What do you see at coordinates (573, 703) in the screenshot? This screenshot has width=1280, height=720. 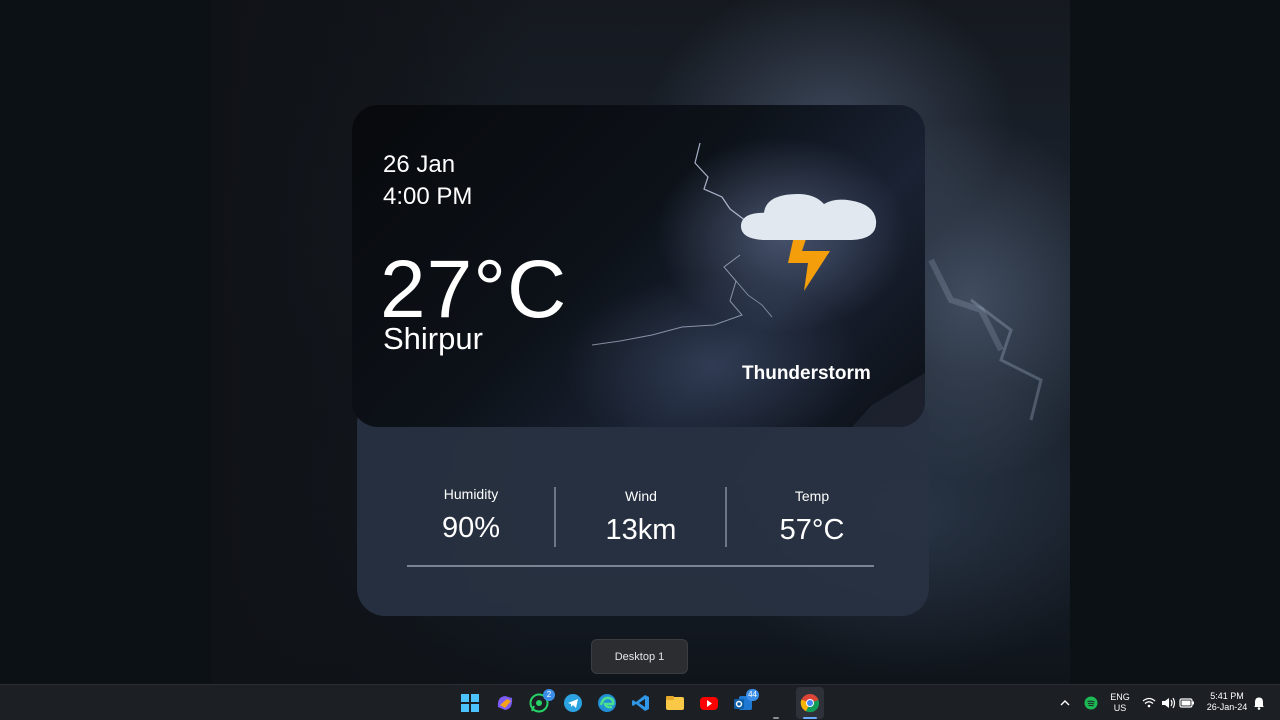 I see `telegram-icon` at bounding box center [573, 703].